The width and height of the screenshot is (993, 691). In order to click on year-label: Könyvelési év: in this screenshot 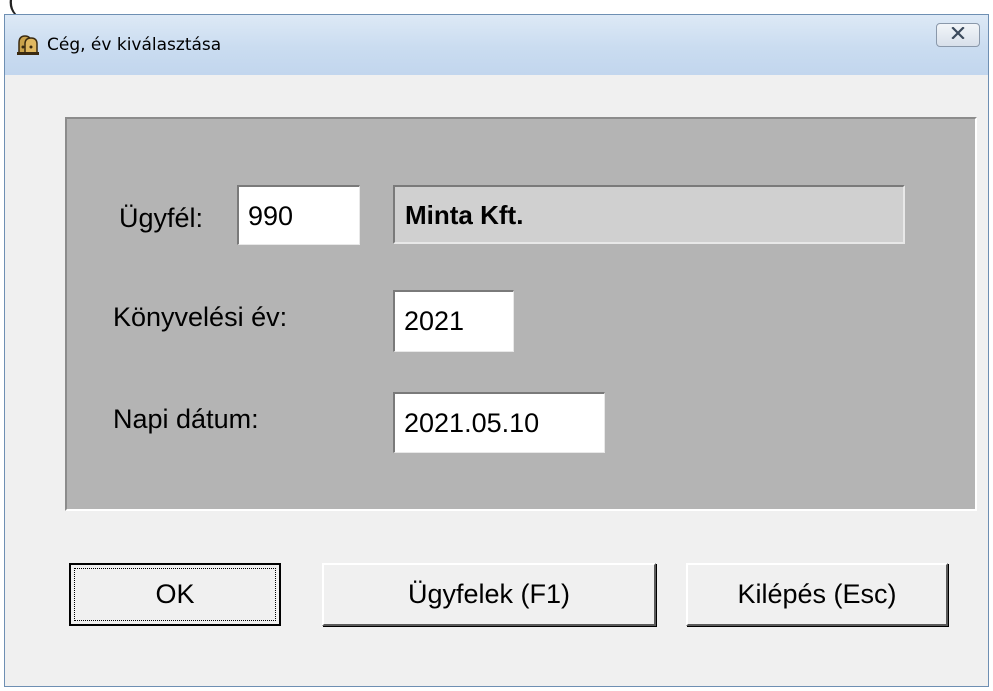, I will do `click(200, 317)`.